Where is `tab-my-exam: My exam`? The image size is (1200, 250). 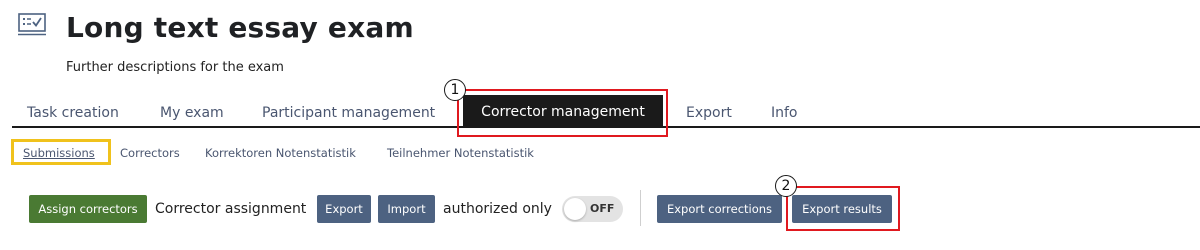 tab-my-exam: My exam is located at coordinates (192, 113).